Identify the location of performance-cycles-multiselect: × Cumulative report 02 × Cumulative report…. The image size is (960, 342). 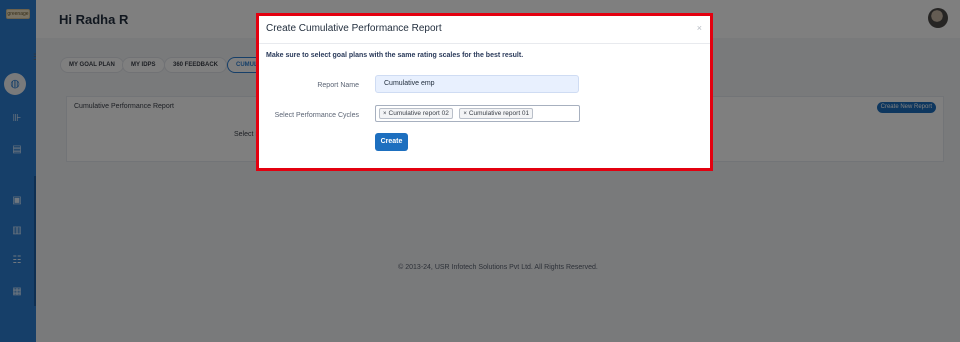
(477, 113).